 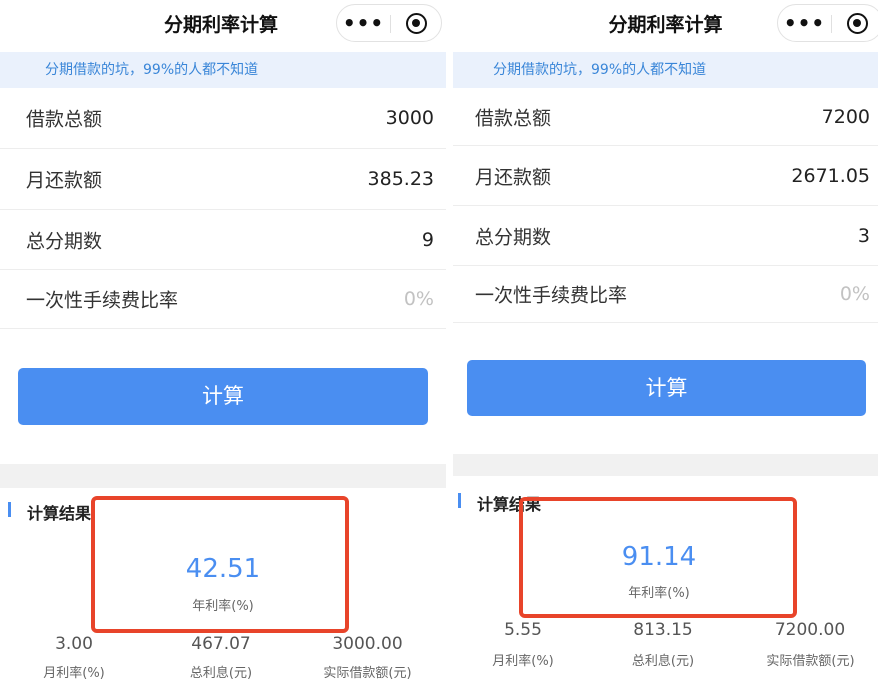 What do you see at coordinates (449, 348) in the screenshot?
I see `screen-divider` at bounding box center [449, 348].